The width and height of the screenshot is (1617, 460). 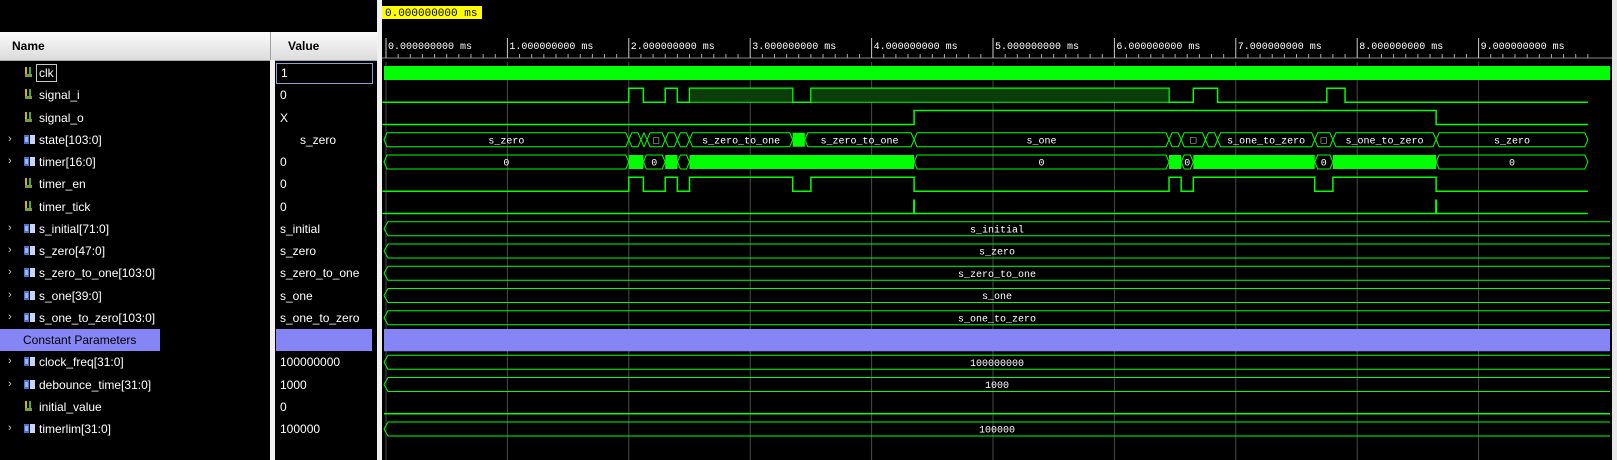 What do you see at coordinates (190, 140) in the screenshot?
I see `signal-row: › state[103:0] s_zero` at bounding box center [190, 140].